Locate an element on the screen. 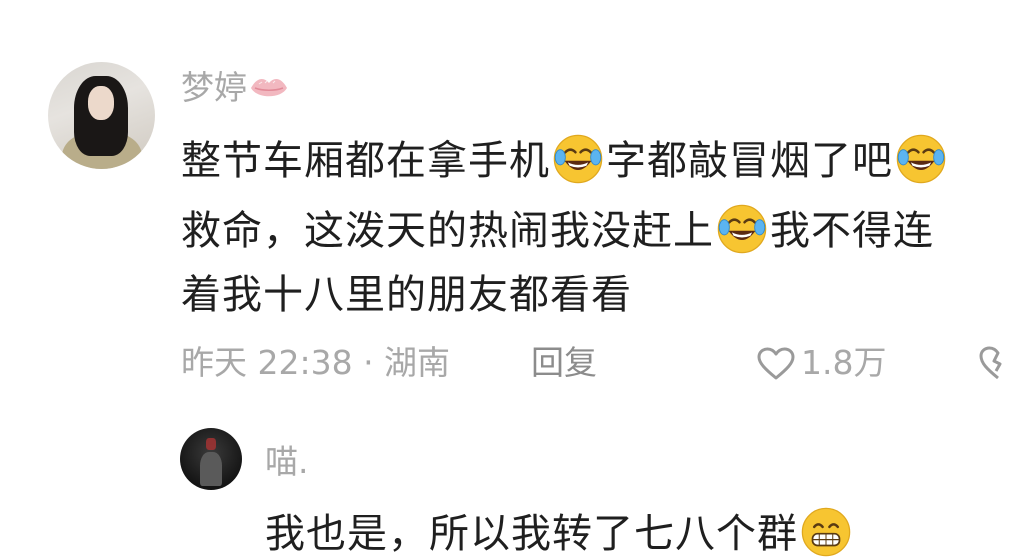  comment-text-line: 救命，这泼天的热闹我没赶上 我不得连 is located at coordinates (557, 229).